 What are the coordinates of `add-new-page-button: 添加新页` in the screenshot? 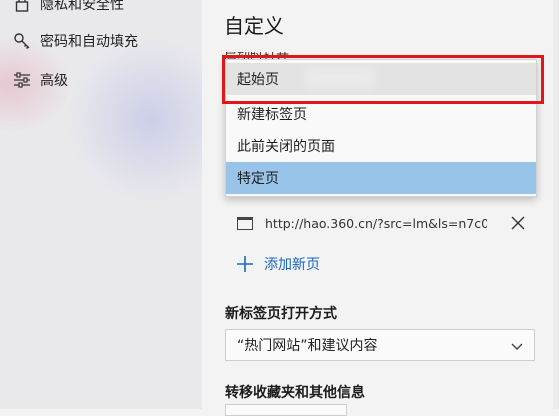 It's located at (278, 264).